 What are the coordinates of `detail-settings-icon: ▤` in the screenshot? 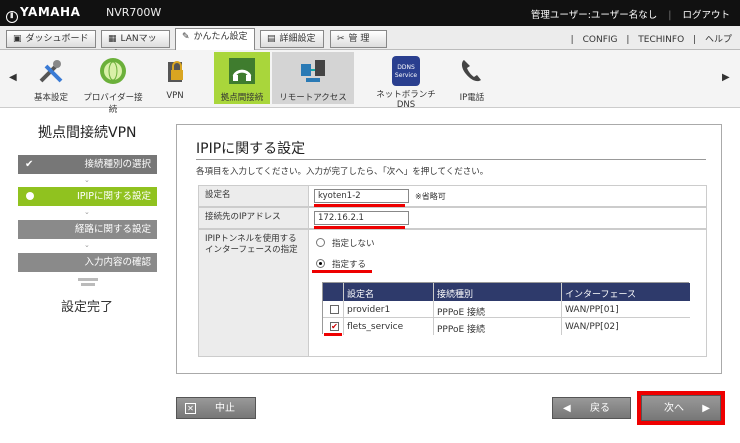 It's located at (271, 39).